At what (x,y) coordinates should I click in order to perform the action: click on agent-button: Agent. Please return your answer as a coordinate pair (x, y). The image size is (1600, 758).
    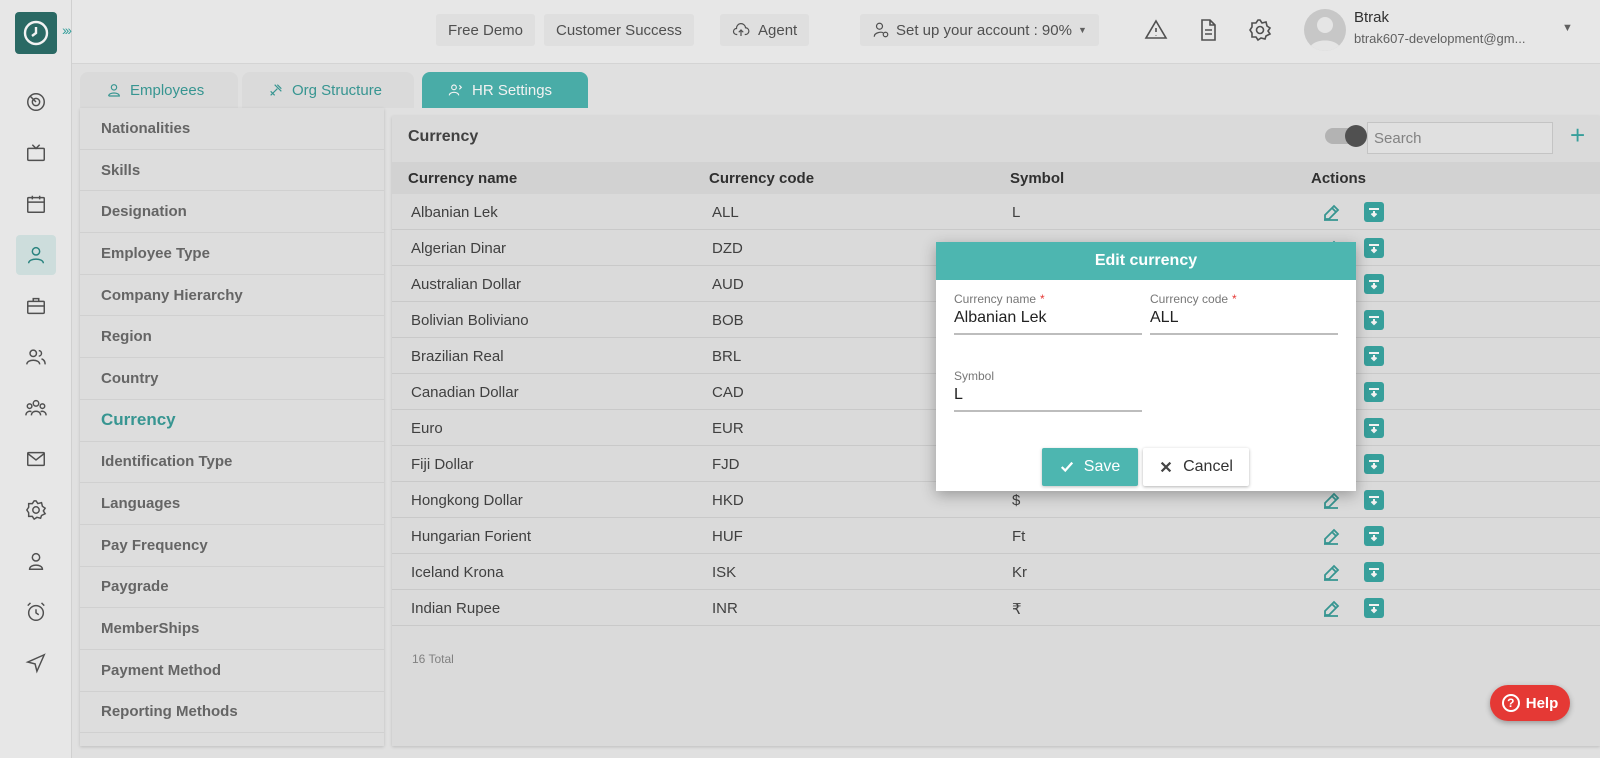
    Looking at the image, I should click on (765, 30).